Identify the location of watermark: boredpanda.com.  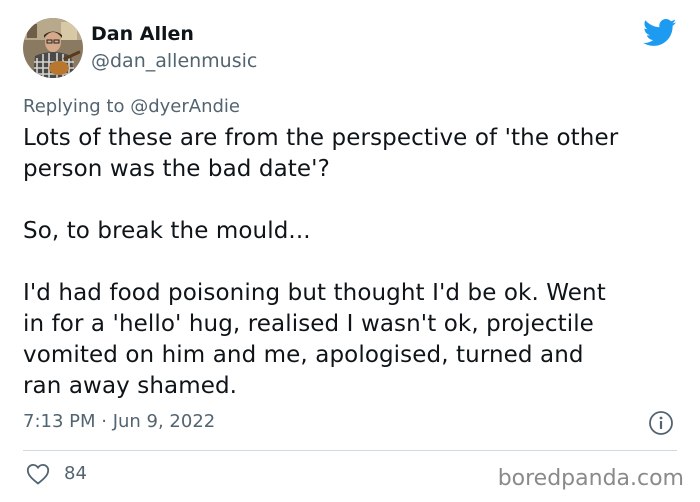
(590, 478).